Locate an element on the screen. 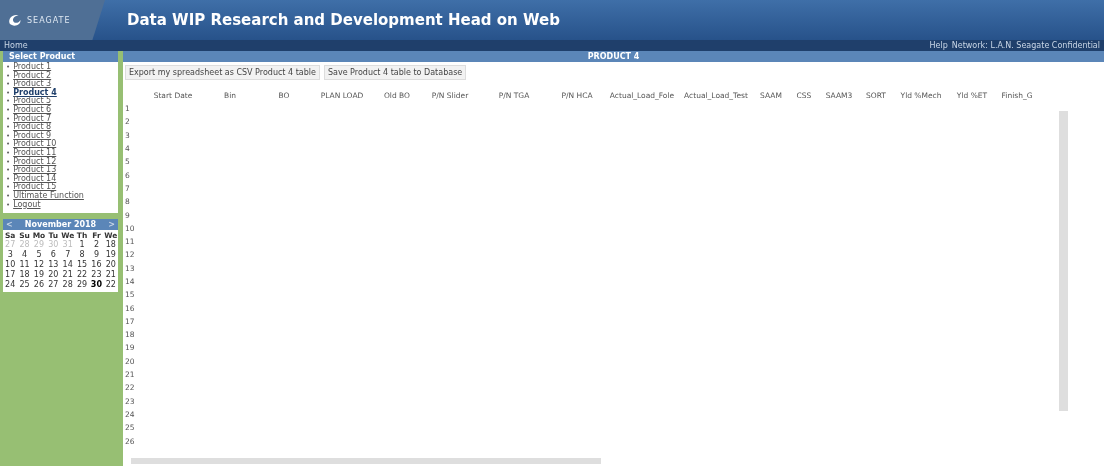  calendar-day: 28 is located at coordinates (67, 285).